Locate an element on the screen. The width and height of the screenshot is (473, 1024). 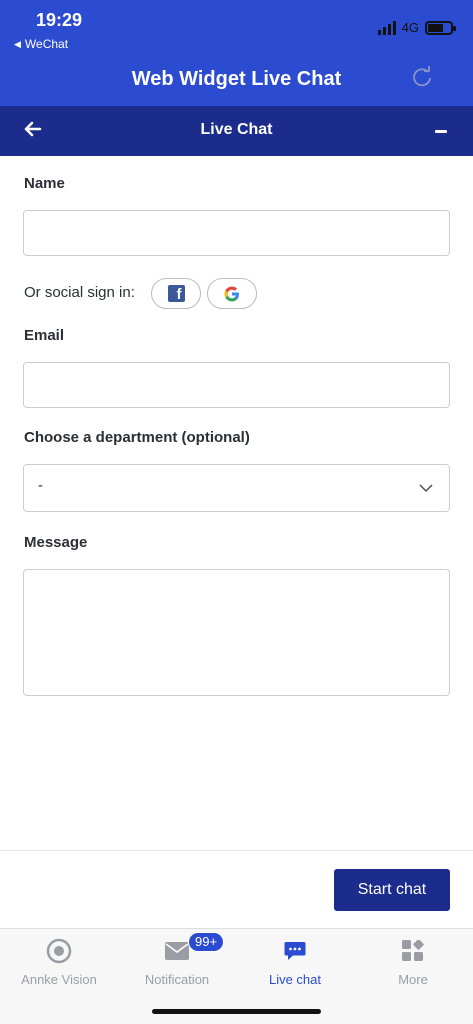
email-field is located at coordinates (236, 385).